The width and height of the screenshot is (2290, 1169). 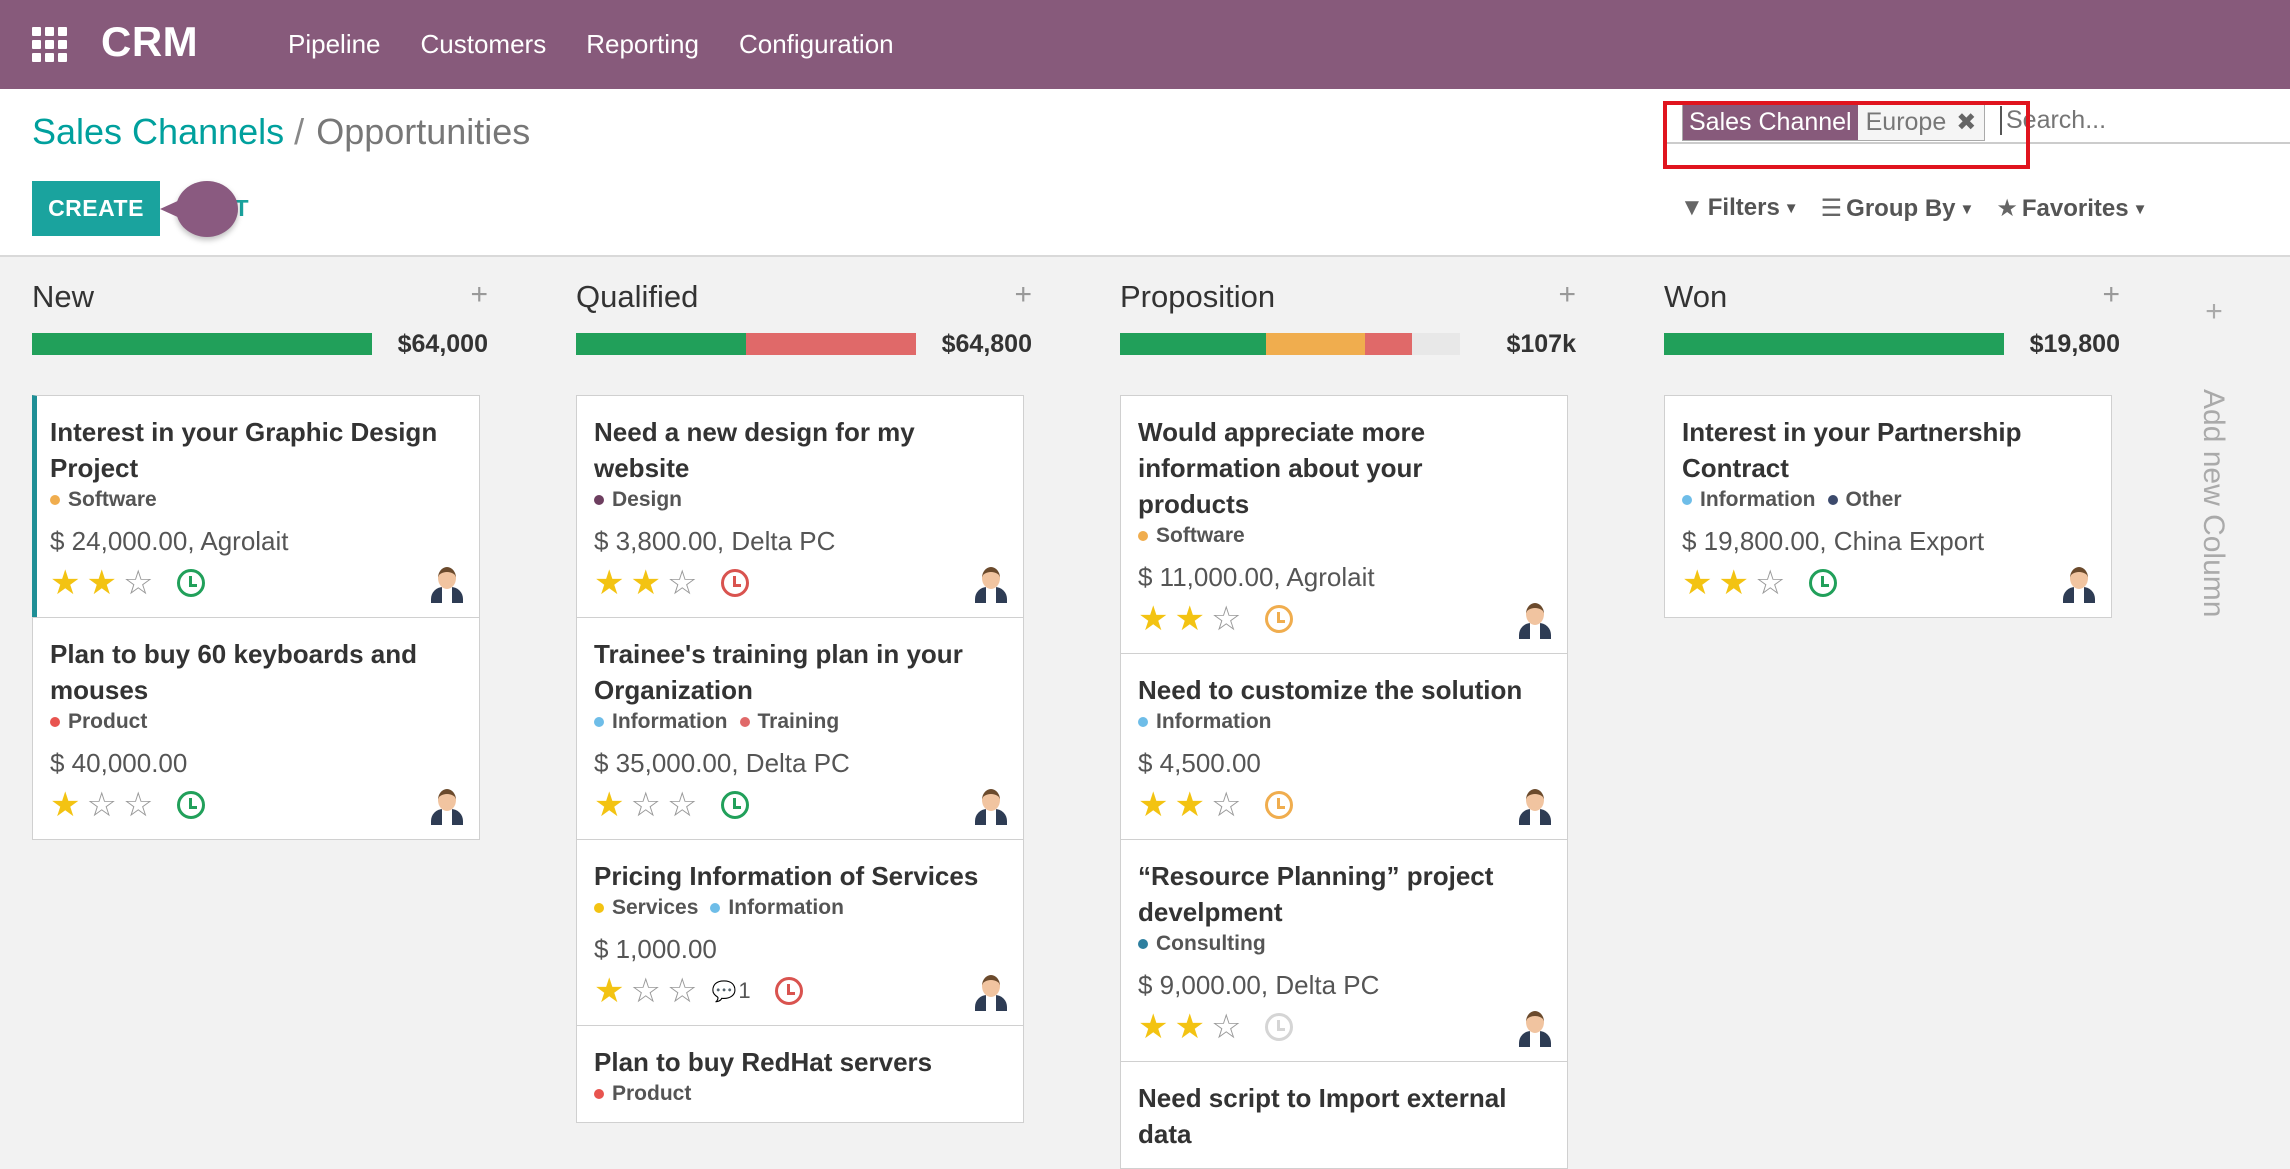 I want to click on column-title: Qualified, so click(x=637, y=297).